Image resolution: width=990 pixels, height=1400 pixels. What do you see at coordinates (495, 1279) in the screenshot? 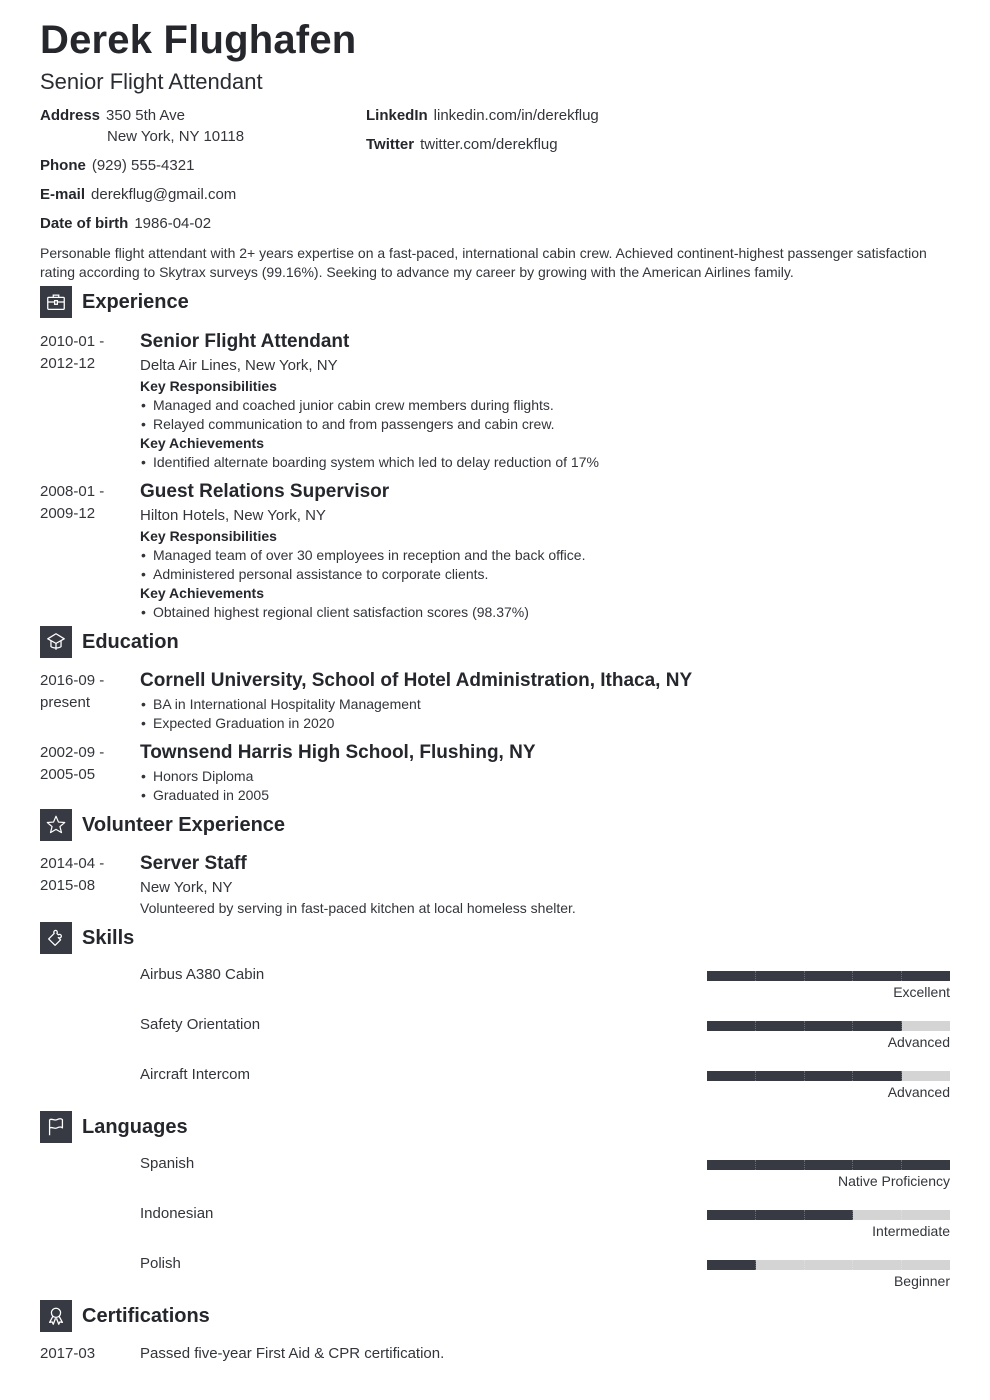
I see `language-item: Polish Beginner` at bounding box center [495, 1279].